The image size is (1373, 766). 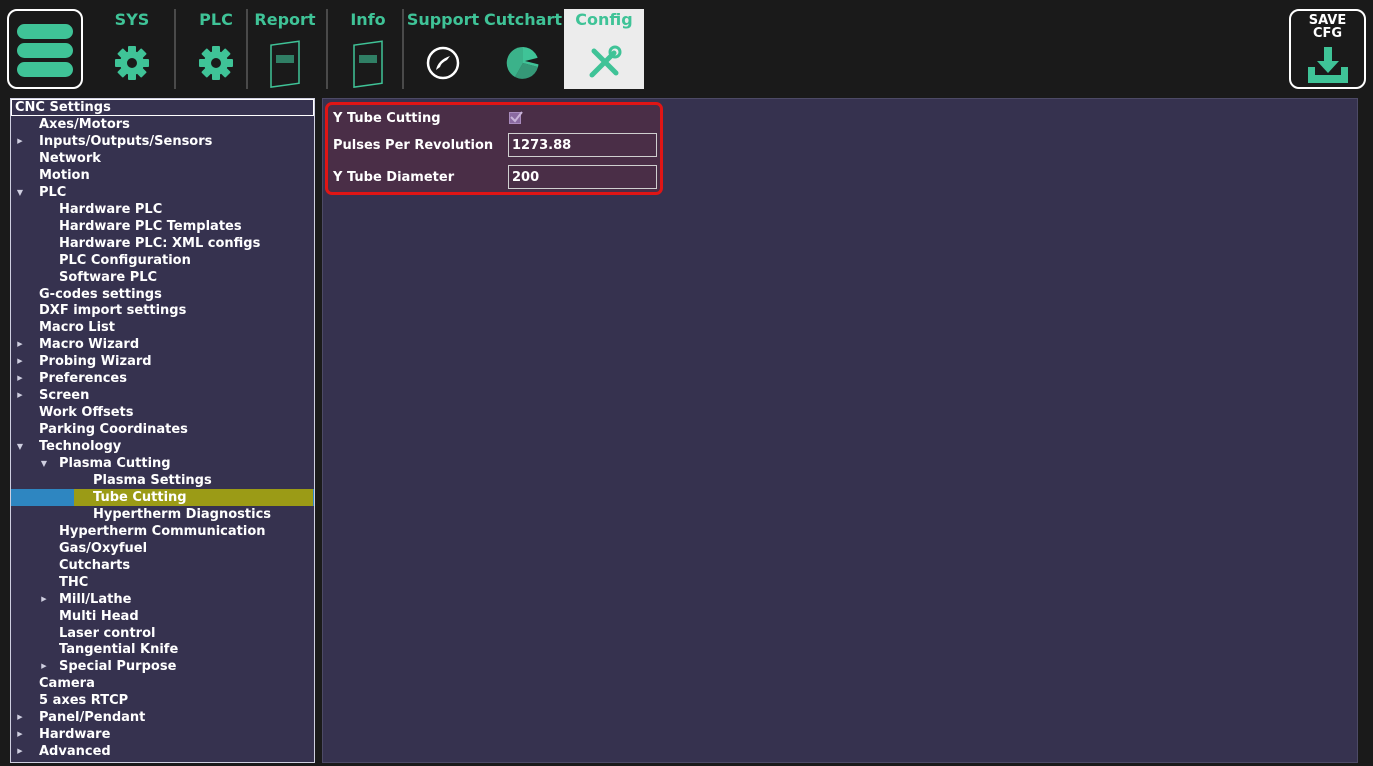 I want to click on tree-item: Laser control, so click(x=162, y=633).